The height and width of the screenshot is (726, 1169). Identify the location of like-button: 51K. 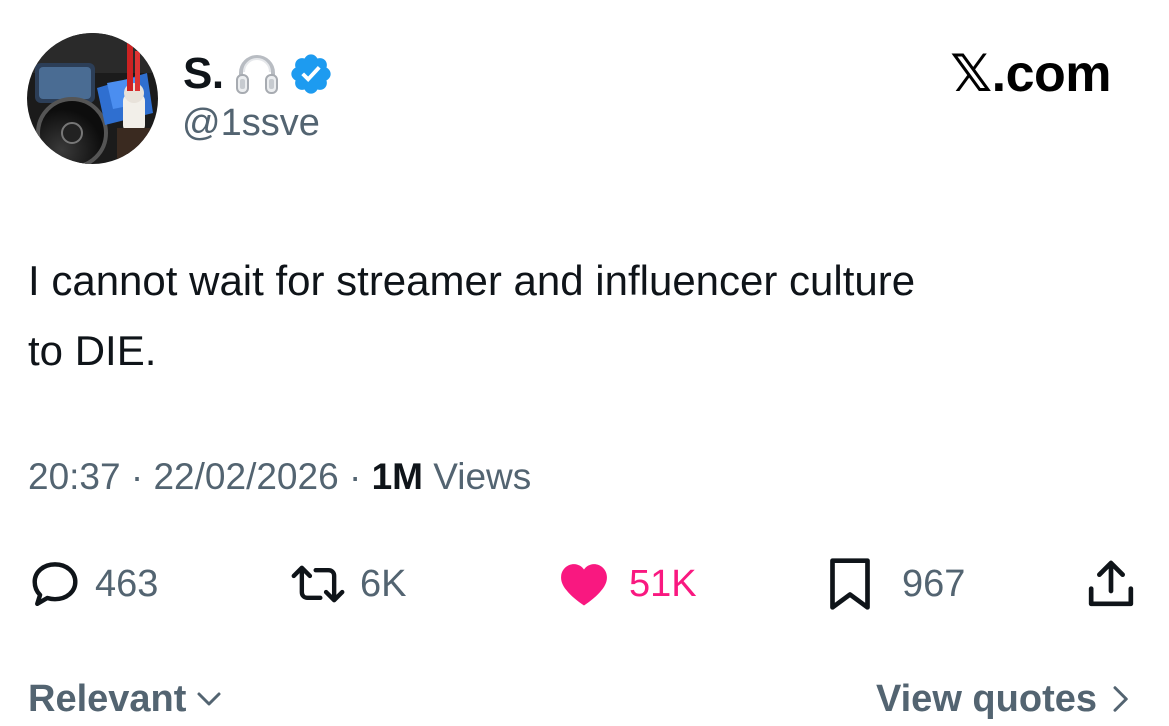
(626, 584).